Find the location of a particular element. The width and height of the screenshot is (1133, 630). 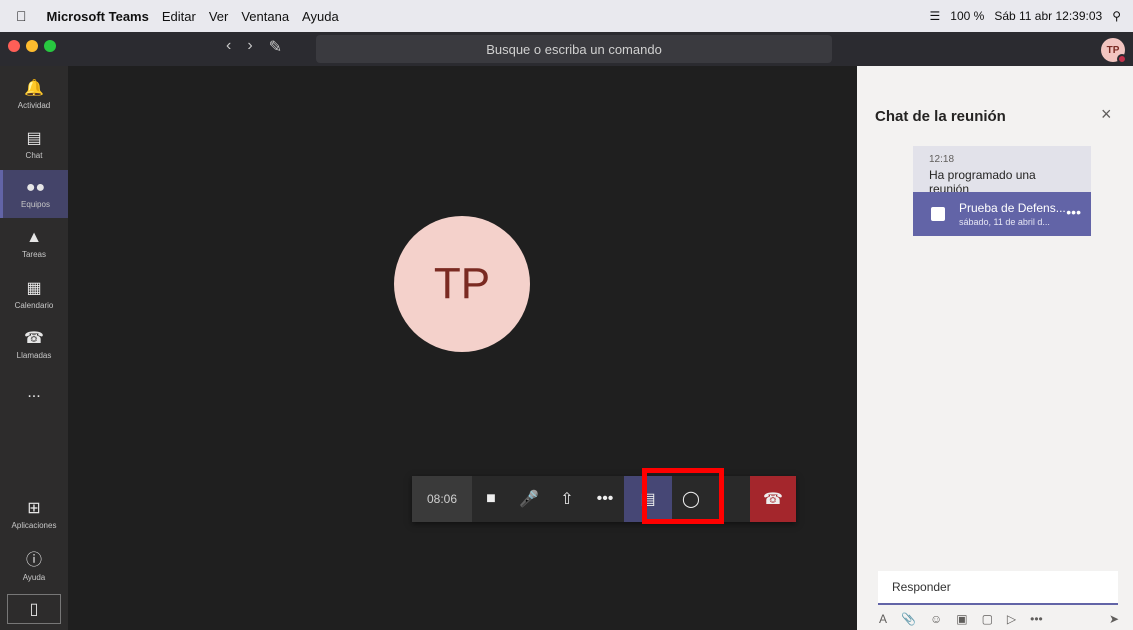

gif-icon: ▣ is located at coordinates (961, 619).